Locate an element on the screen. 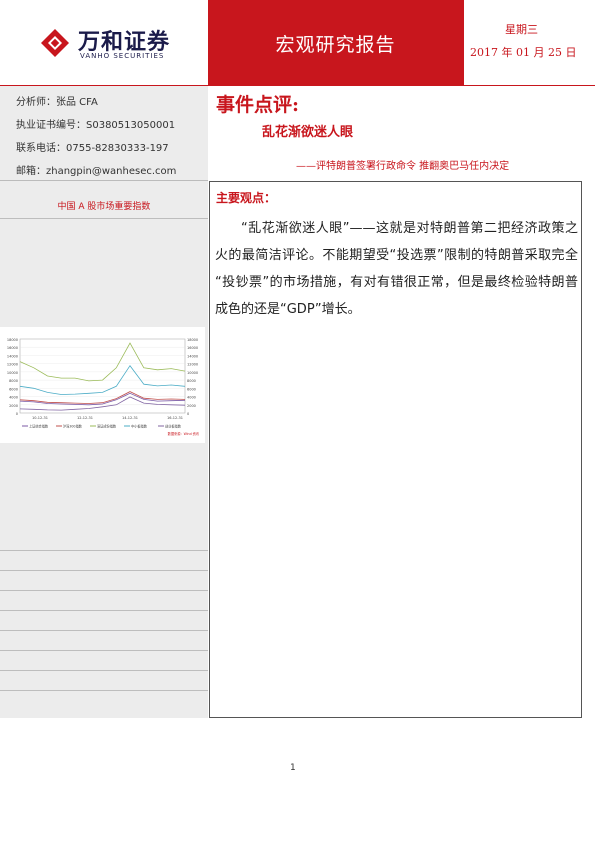 Image resolution: width=595 pixels, height=842 pixels. chart-y-tick-left: 12000 is located at coordinates (12, 365).